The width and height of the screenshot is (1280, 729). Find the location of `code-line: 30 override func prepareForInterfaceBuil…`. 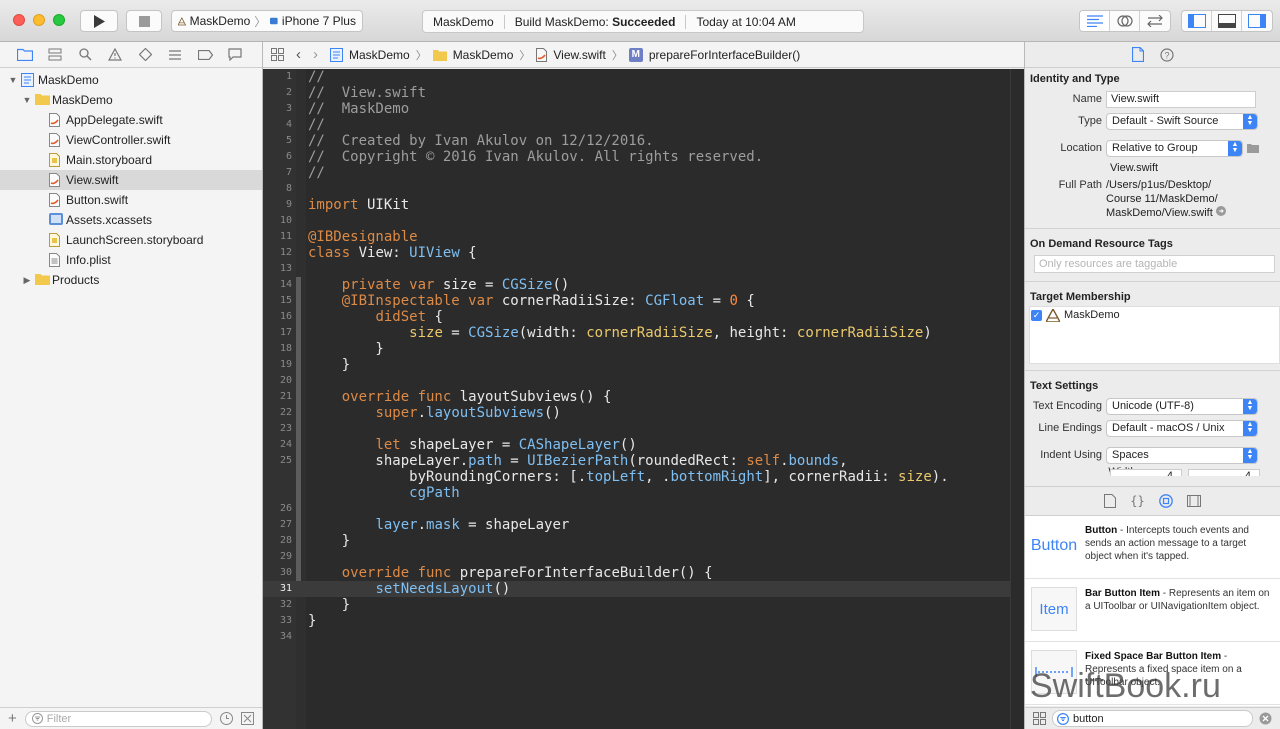

code-line: 30 override func prepareForInterfaceBuil… is located at coordinates (643, 573).